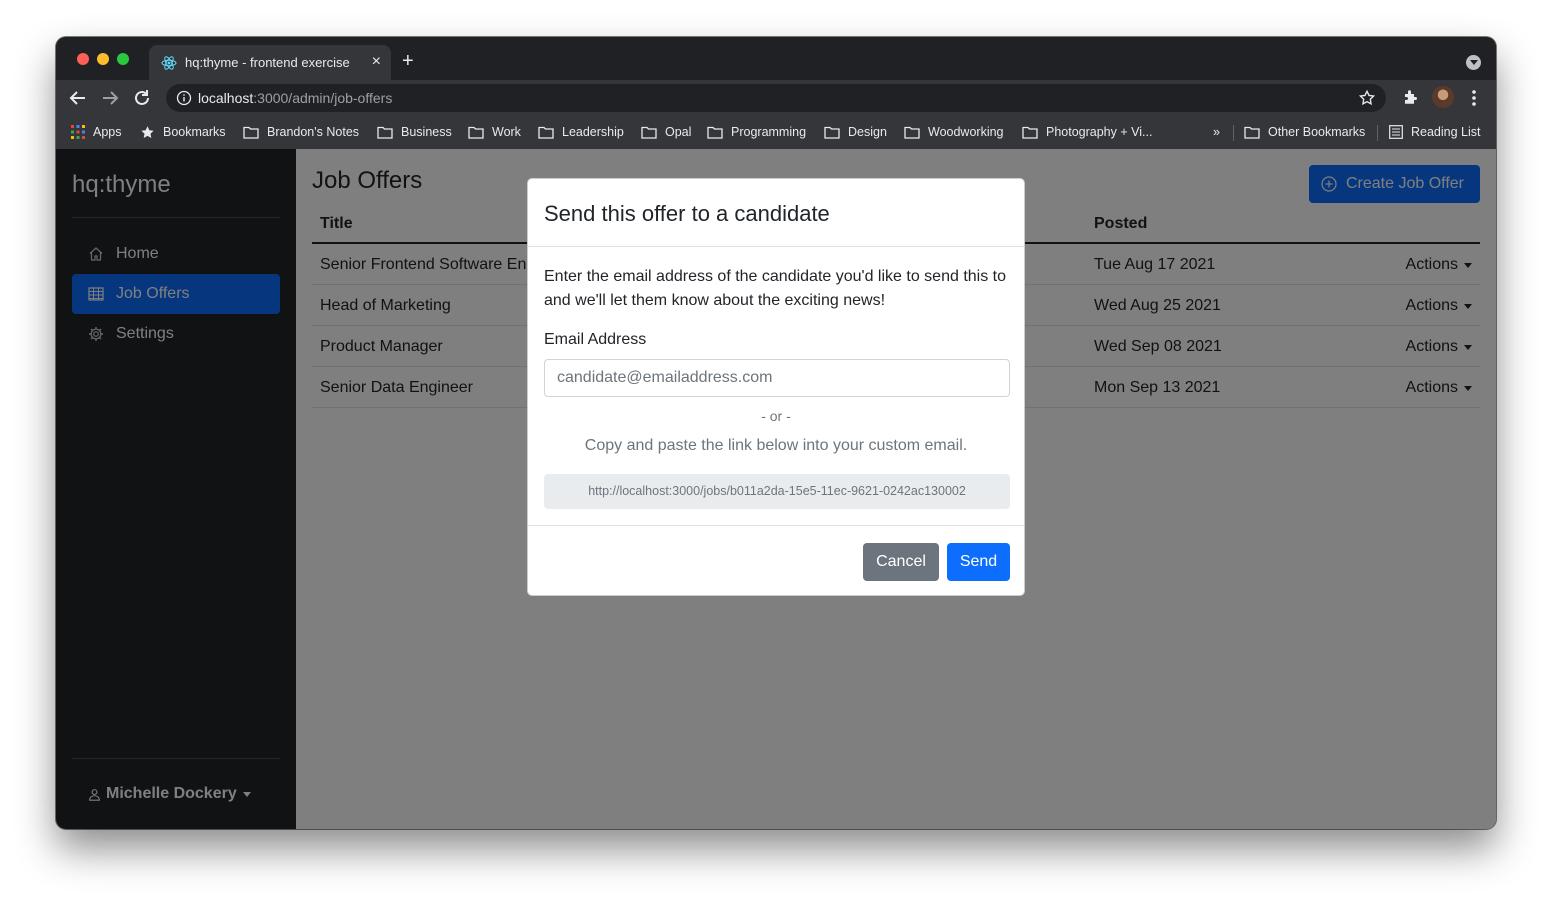  What do you see at coordinates (867, 132) in the screenshot?
I see `bookmark-label: Design` at bounding box center [867, 132].